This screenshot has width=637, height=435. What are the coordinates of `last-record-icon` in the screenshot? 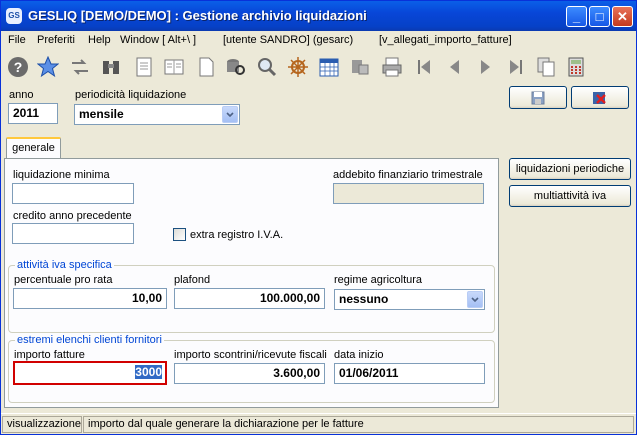 It's located at (516, 67).